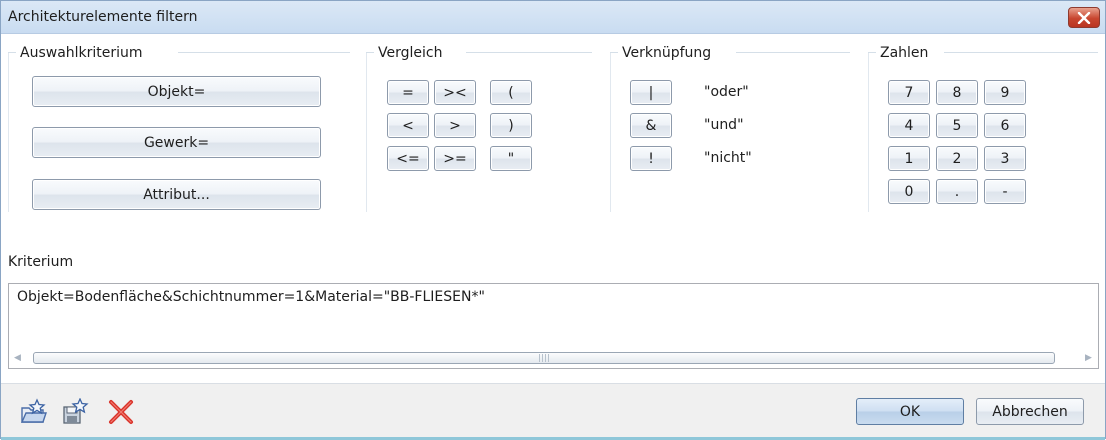 The width and height of the screenshot is (1106, 440). I want to click on decimal-point-button: ., so click(957, 191).